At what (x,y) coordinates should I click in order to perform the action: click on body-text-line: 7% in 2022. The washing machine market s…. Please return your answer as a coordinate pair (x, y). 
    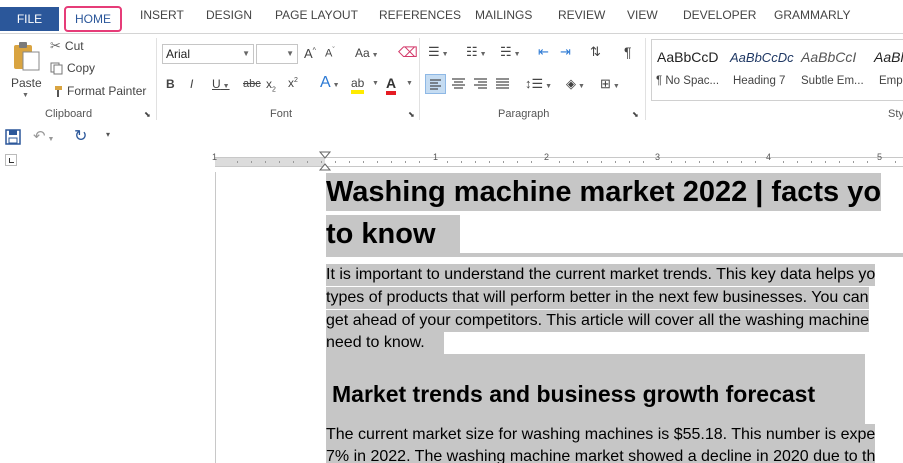
    Looking at the image, I should click on (601, 454).